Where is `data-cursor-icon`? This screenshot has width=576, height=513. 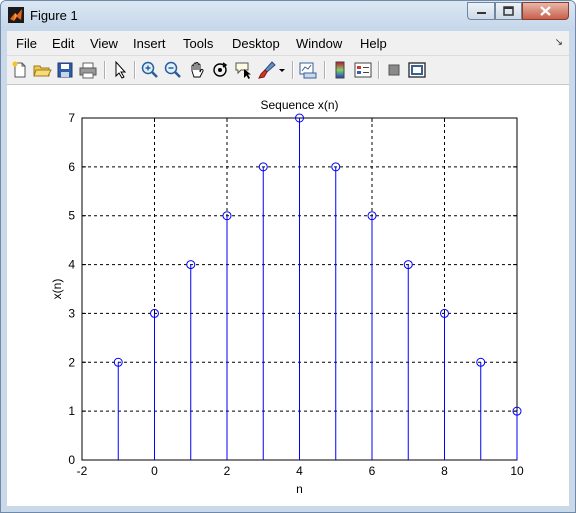
data-cursor-icon is located at coordinates (243, 70).